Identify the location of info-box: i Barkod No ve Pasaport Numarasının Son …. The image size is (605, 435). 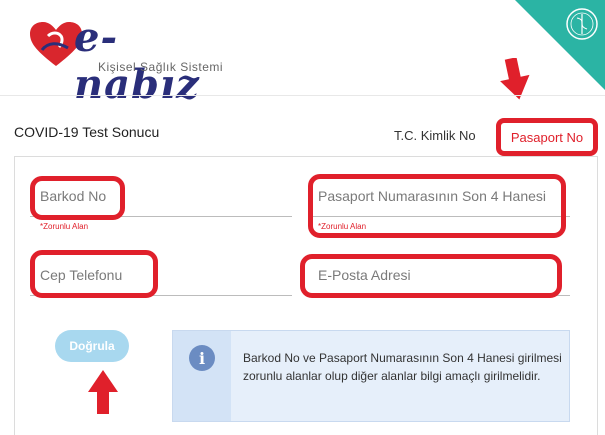
(371, 376).